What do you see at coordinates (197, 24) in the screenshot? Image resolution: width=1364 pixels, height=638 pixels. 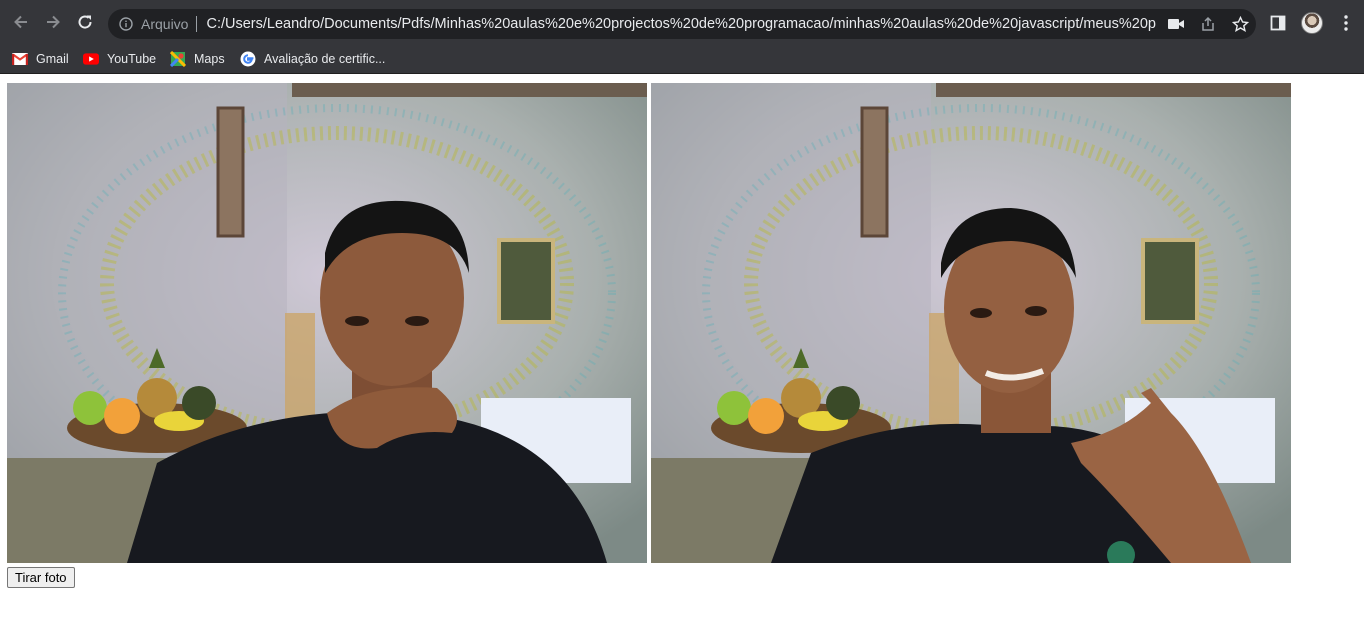 I see `omnibox-divider` at bounding box center [197, 24].